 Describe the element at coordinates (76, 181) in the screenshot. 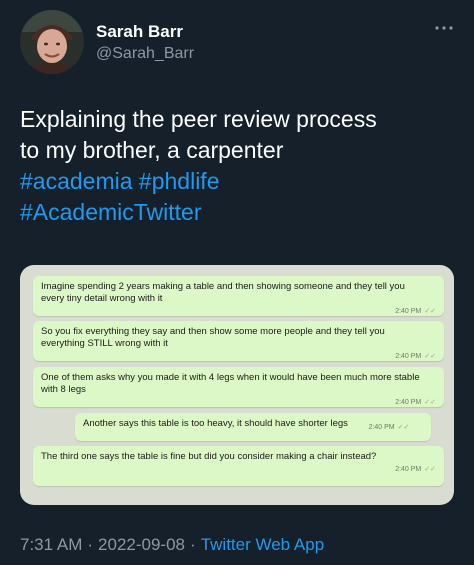

I see `hashtag-academia: #academia` at that location.